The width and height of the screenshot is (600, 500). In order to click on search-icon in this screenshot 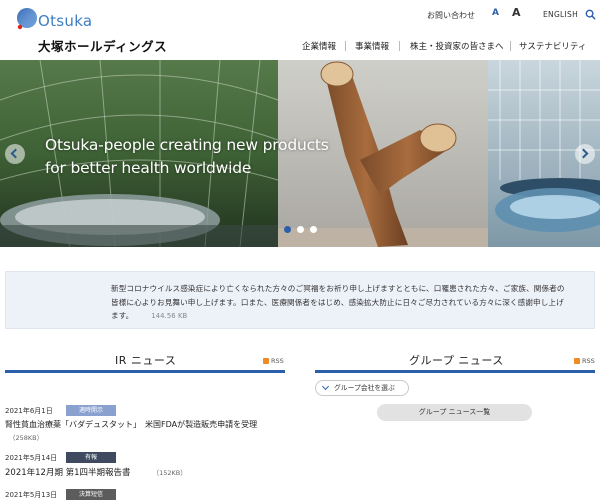, I will do `click(590, 14)`.